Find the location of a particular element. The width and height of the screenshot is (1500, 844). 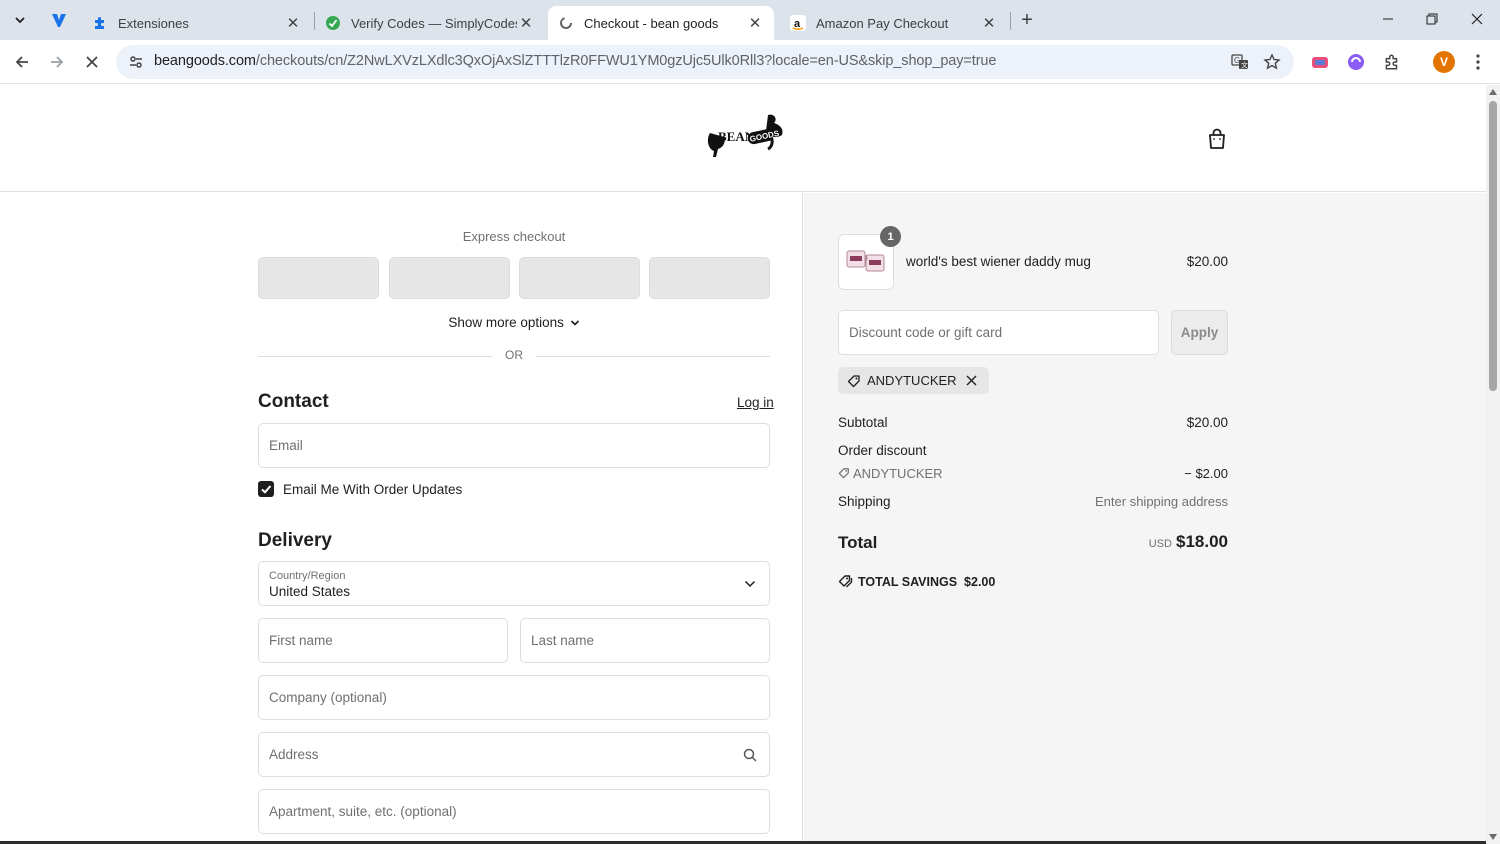

browser-menu-button is located at coordinates (1478, 62).